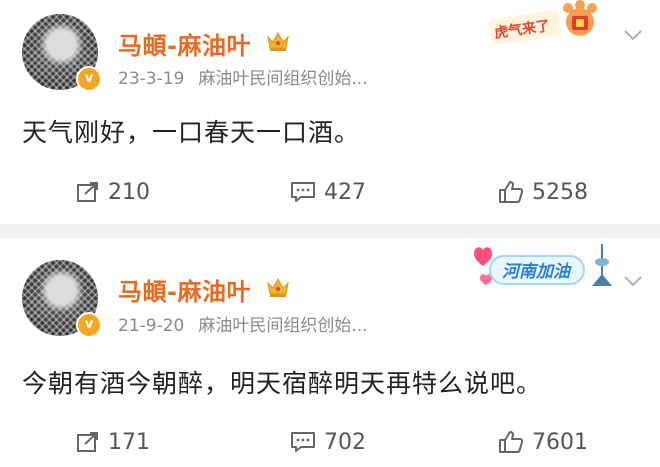  Describe the element at coordinates (560, 442) in the screenshot. I see `like-count: 7601` at that location.